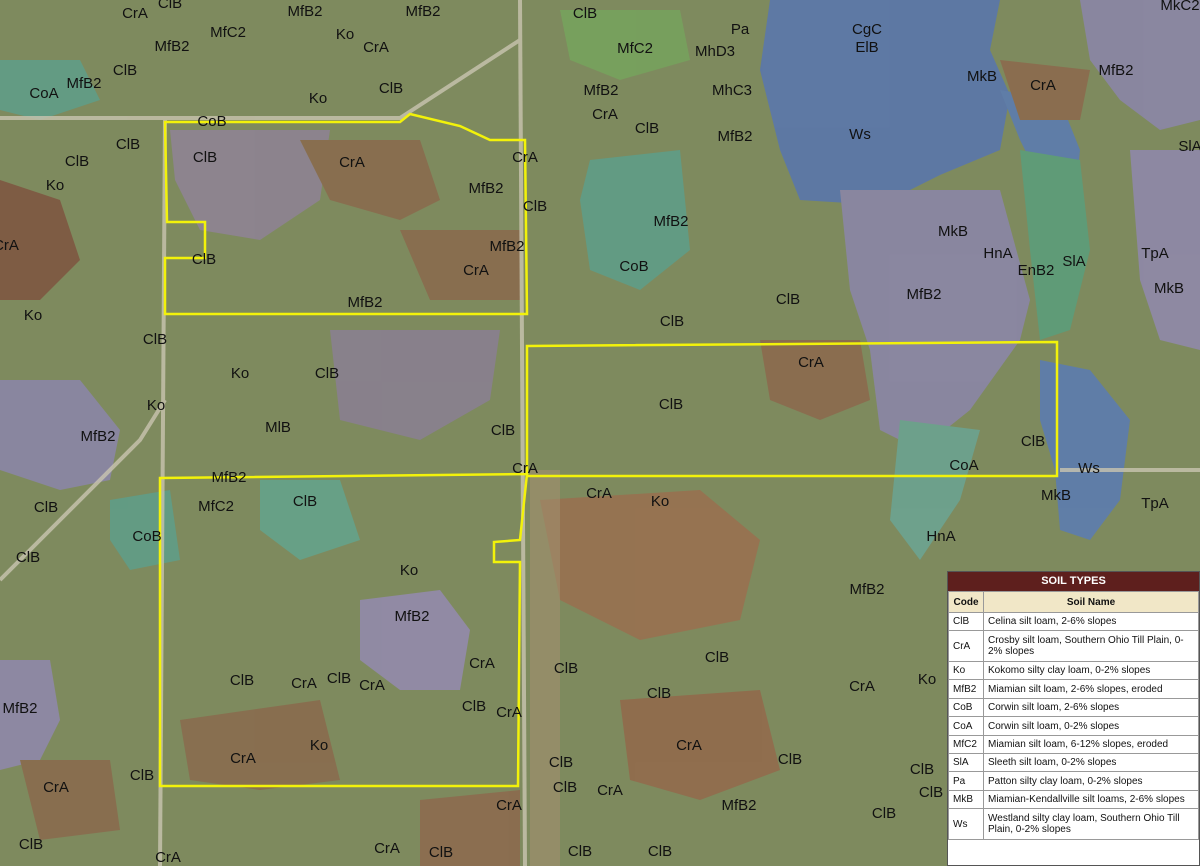 This screenshot has height=866, width=1200. What do you see at coordinates (1091, 602) in the screenshot?
I see `legend-name-header: Soil Name` at bounding box center [1091, 602].